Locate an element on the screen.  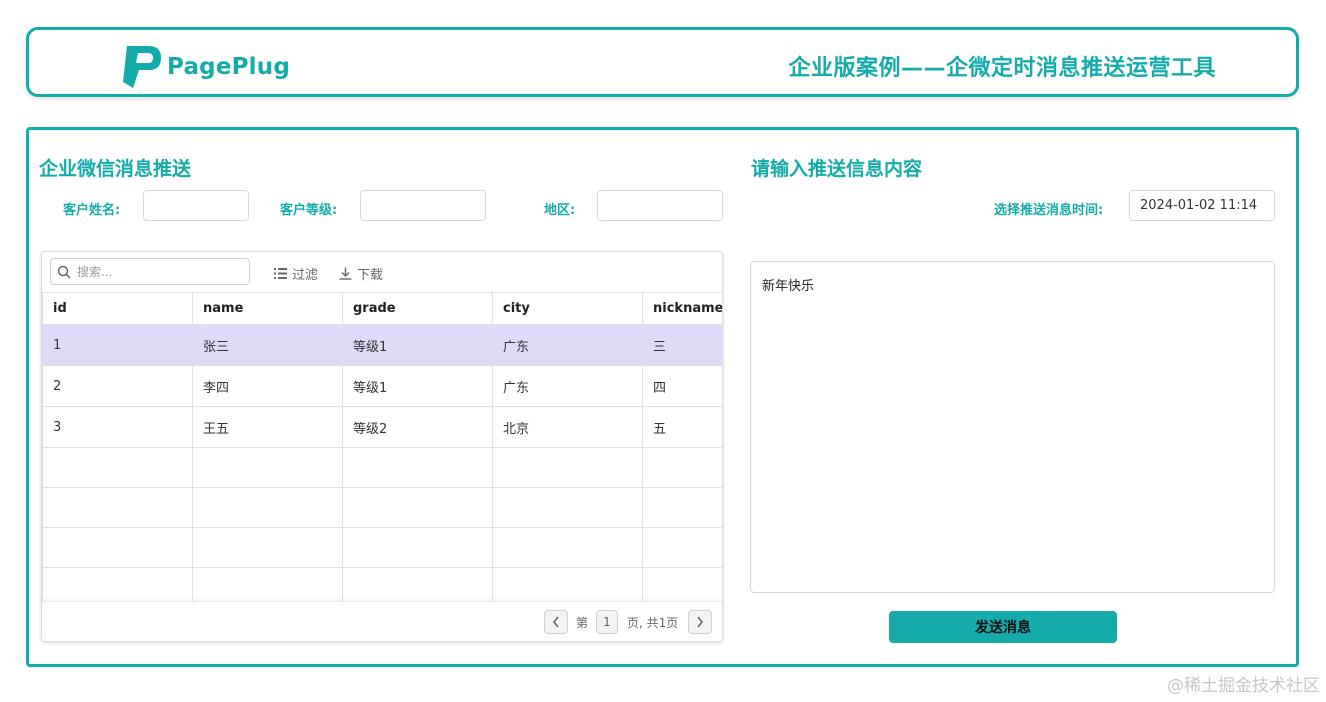
table-row: 3 王五 等级2 北京 五 is located at coordinates (382, 427).